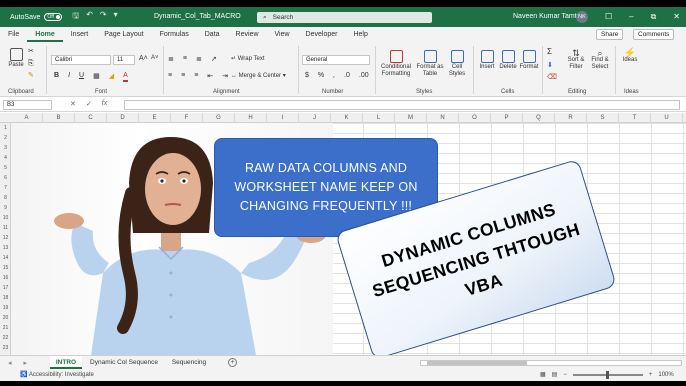 The image size is (686, 386). What do you see at coordinates (5, 168) in the screenshot?
I see `row-header: 5` at bounding box center [5, 168].